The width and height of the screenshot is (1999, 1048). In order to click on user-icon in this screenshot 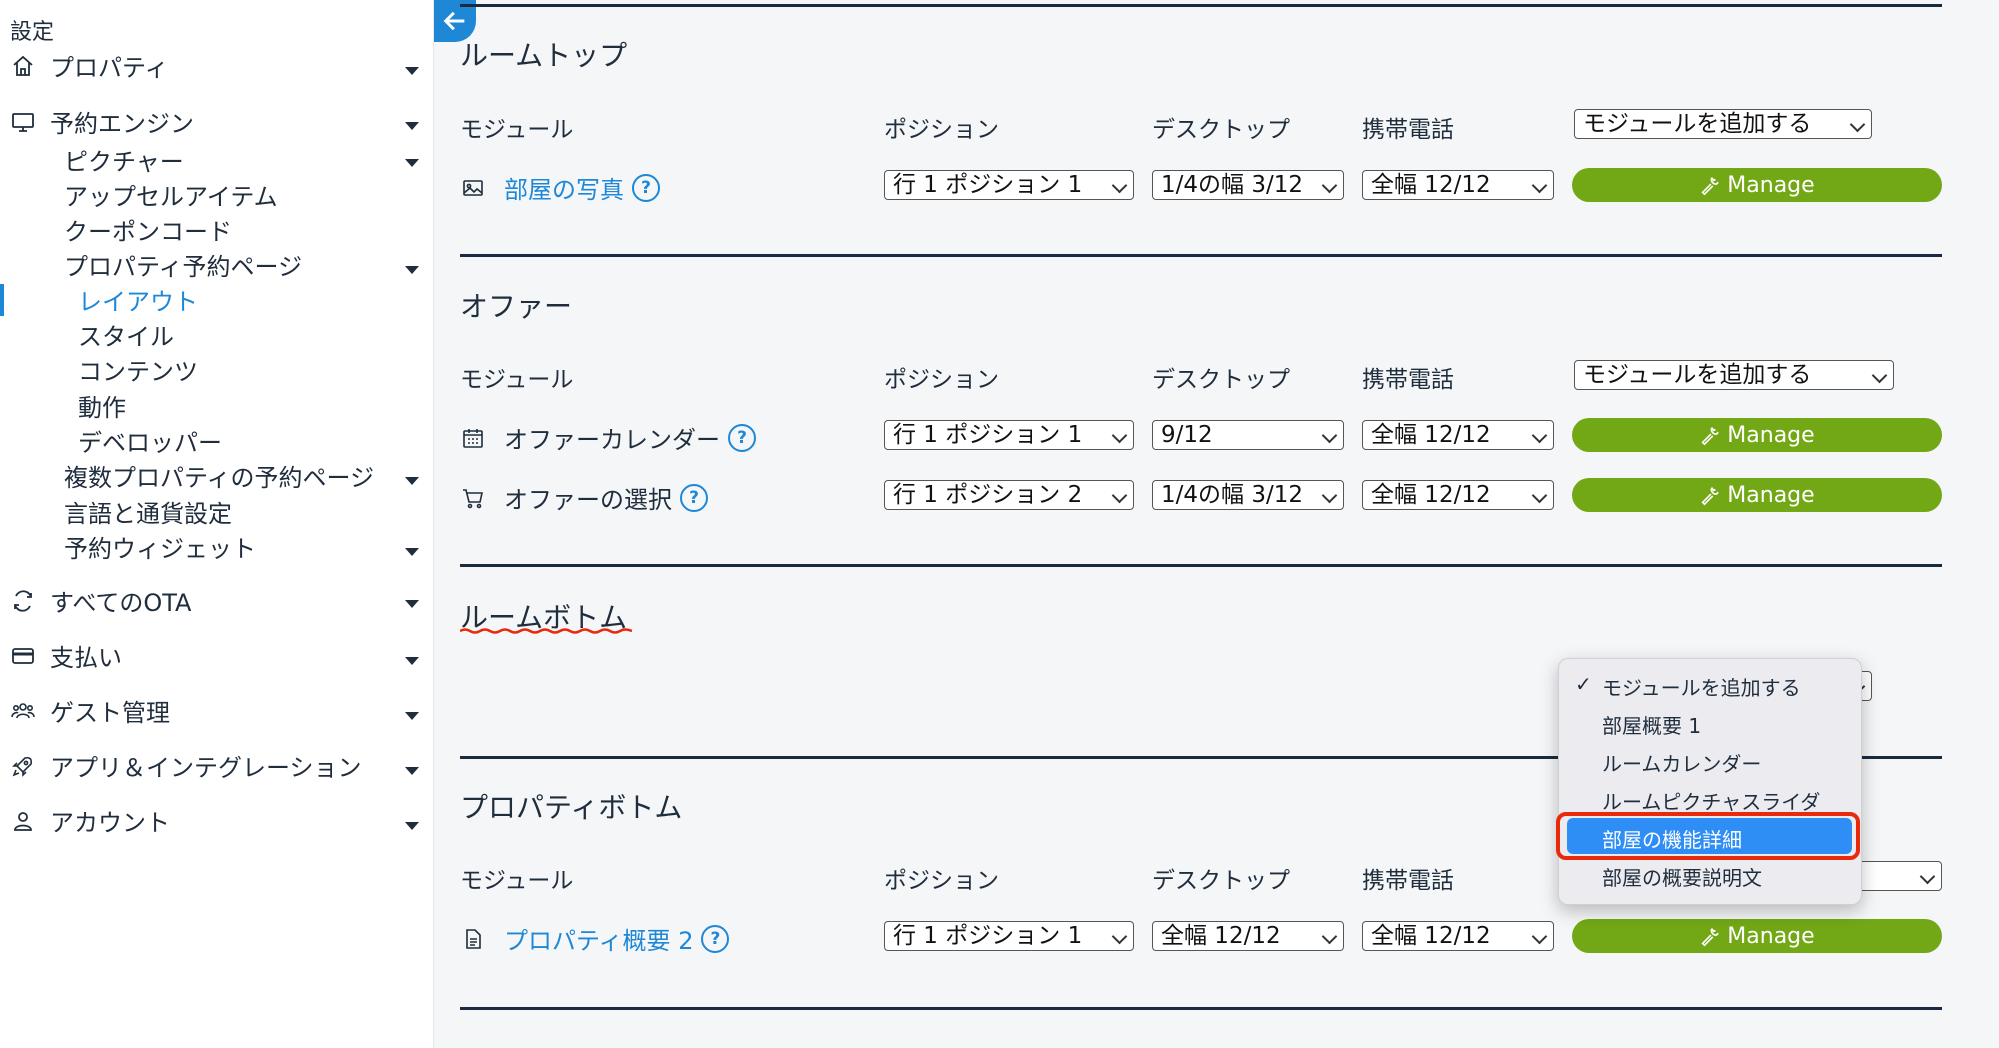, I will do `click(23, 821)`.